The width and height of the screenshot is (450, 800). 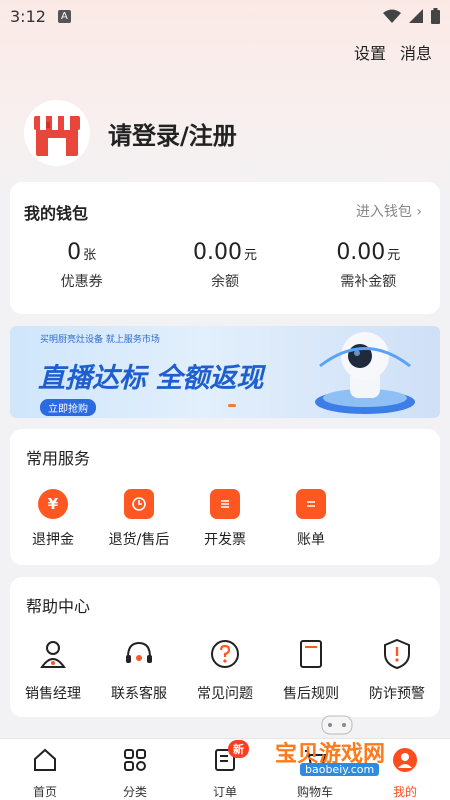 I want to click on status-time: 3:12, so click(x=28, y=16).